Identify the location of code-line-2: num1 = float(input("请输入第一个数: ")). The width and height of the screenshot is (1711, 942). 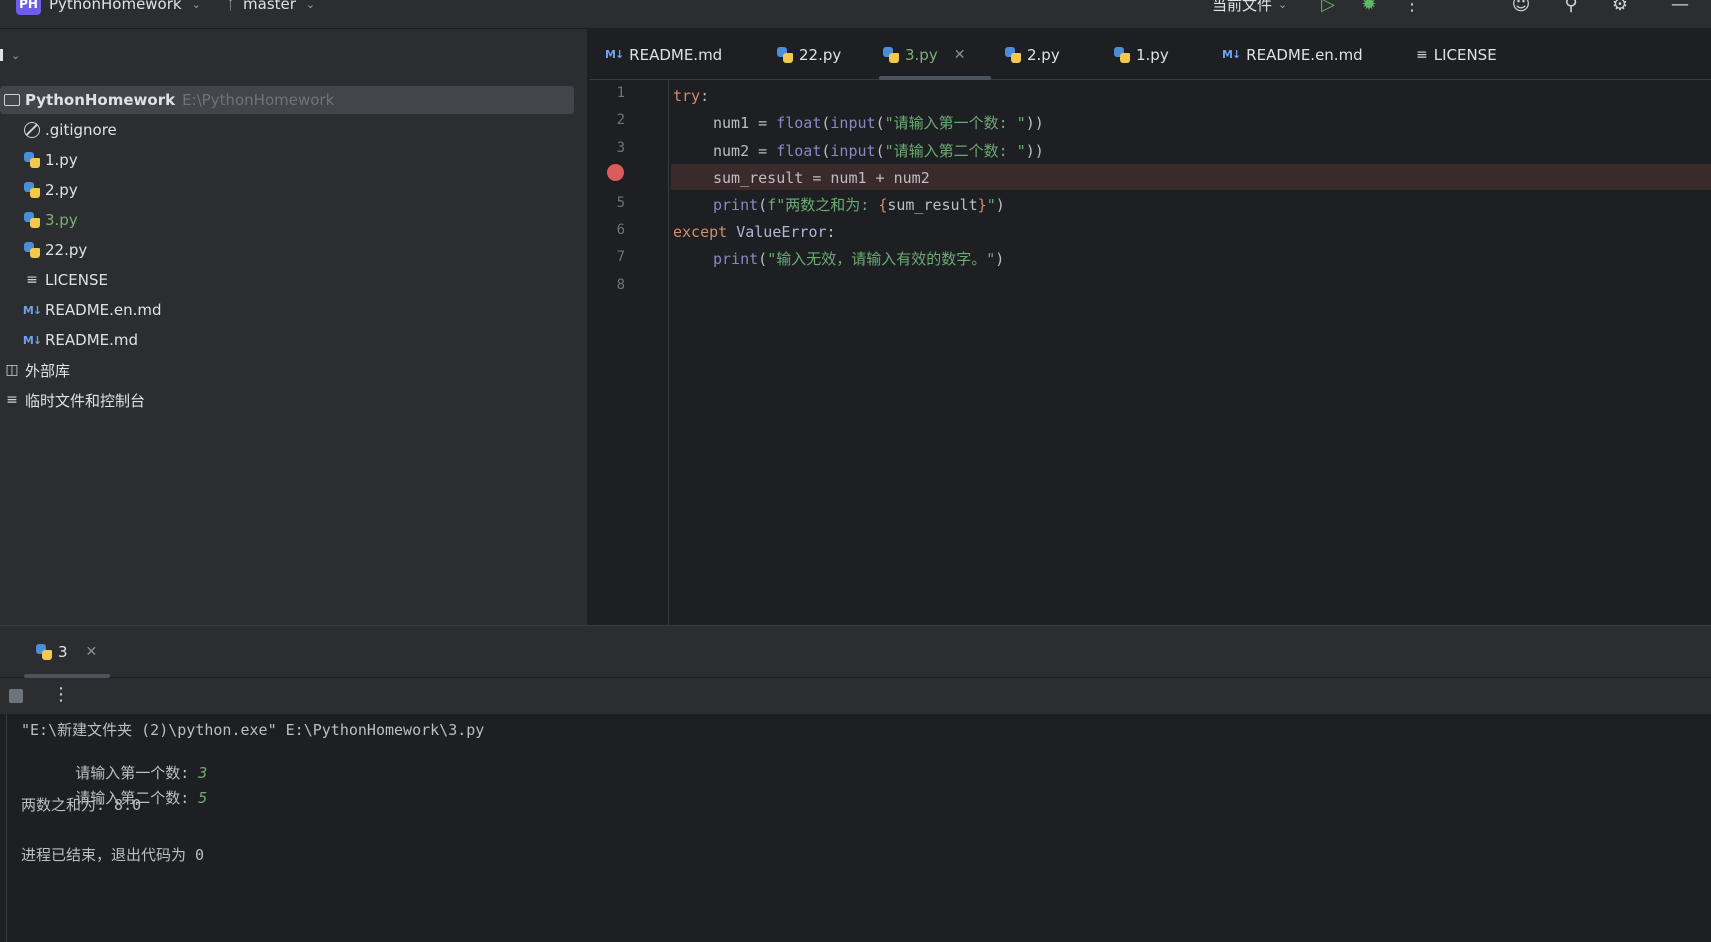
(878, 122).